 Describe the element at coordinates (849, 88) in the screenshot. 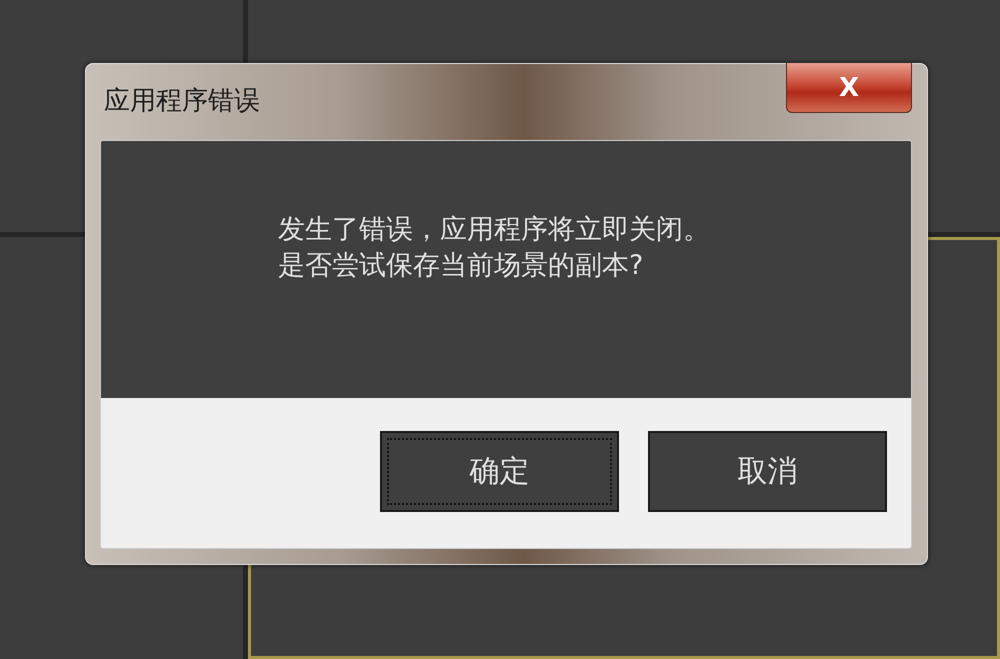

I see `close-button: X` at that location.